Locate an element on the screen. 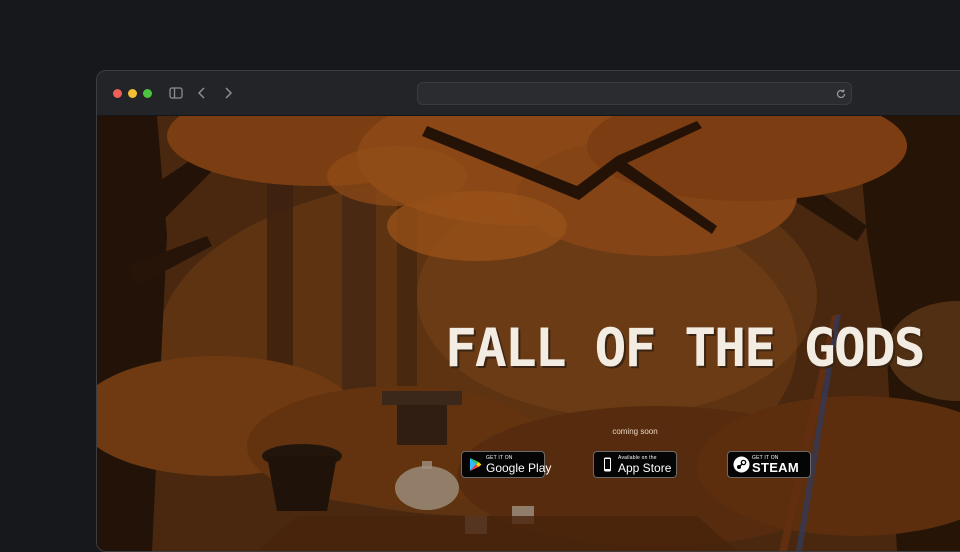  coming-soon-text: coming soon is located at coordinates (635, 431).